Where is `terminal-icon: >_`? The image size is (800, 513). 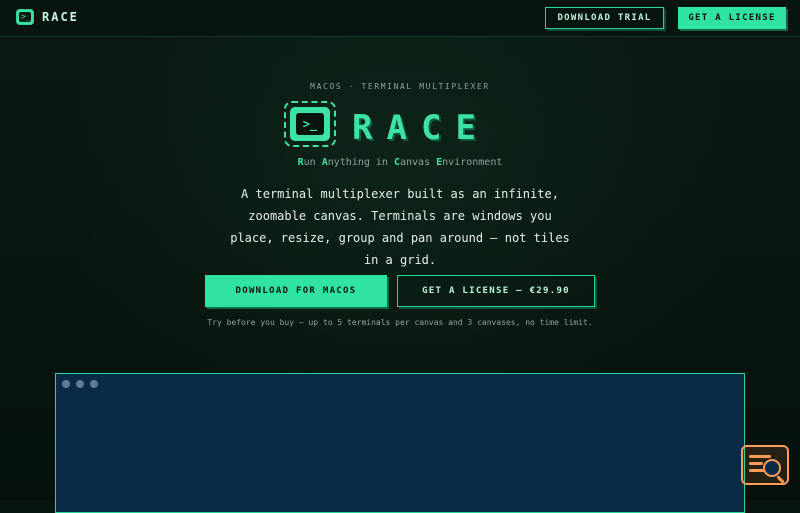
terminal-icon: >_ is located at coordinates (25, 17).